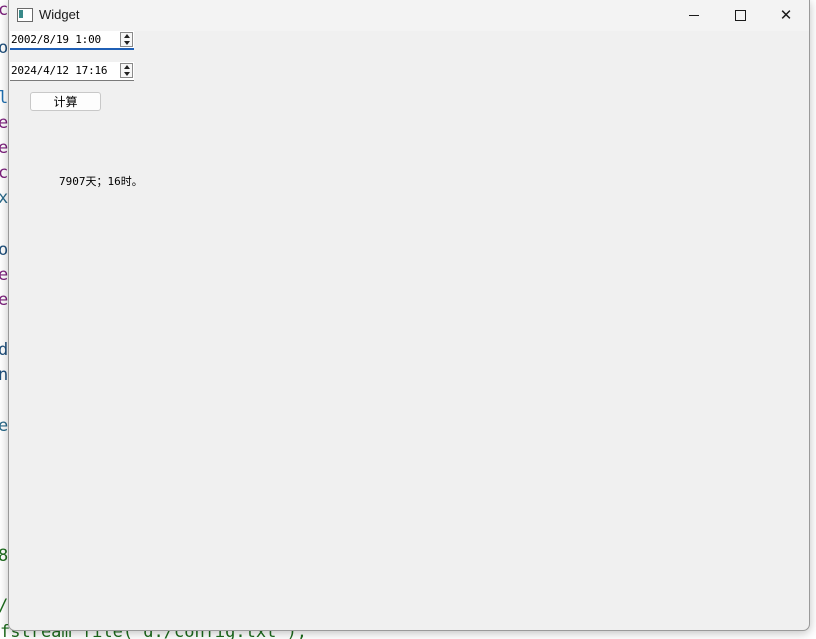 The height and width of the screenshot is (639, 816). I want to click on bg-code-fragment: 8, so click(4, 556).